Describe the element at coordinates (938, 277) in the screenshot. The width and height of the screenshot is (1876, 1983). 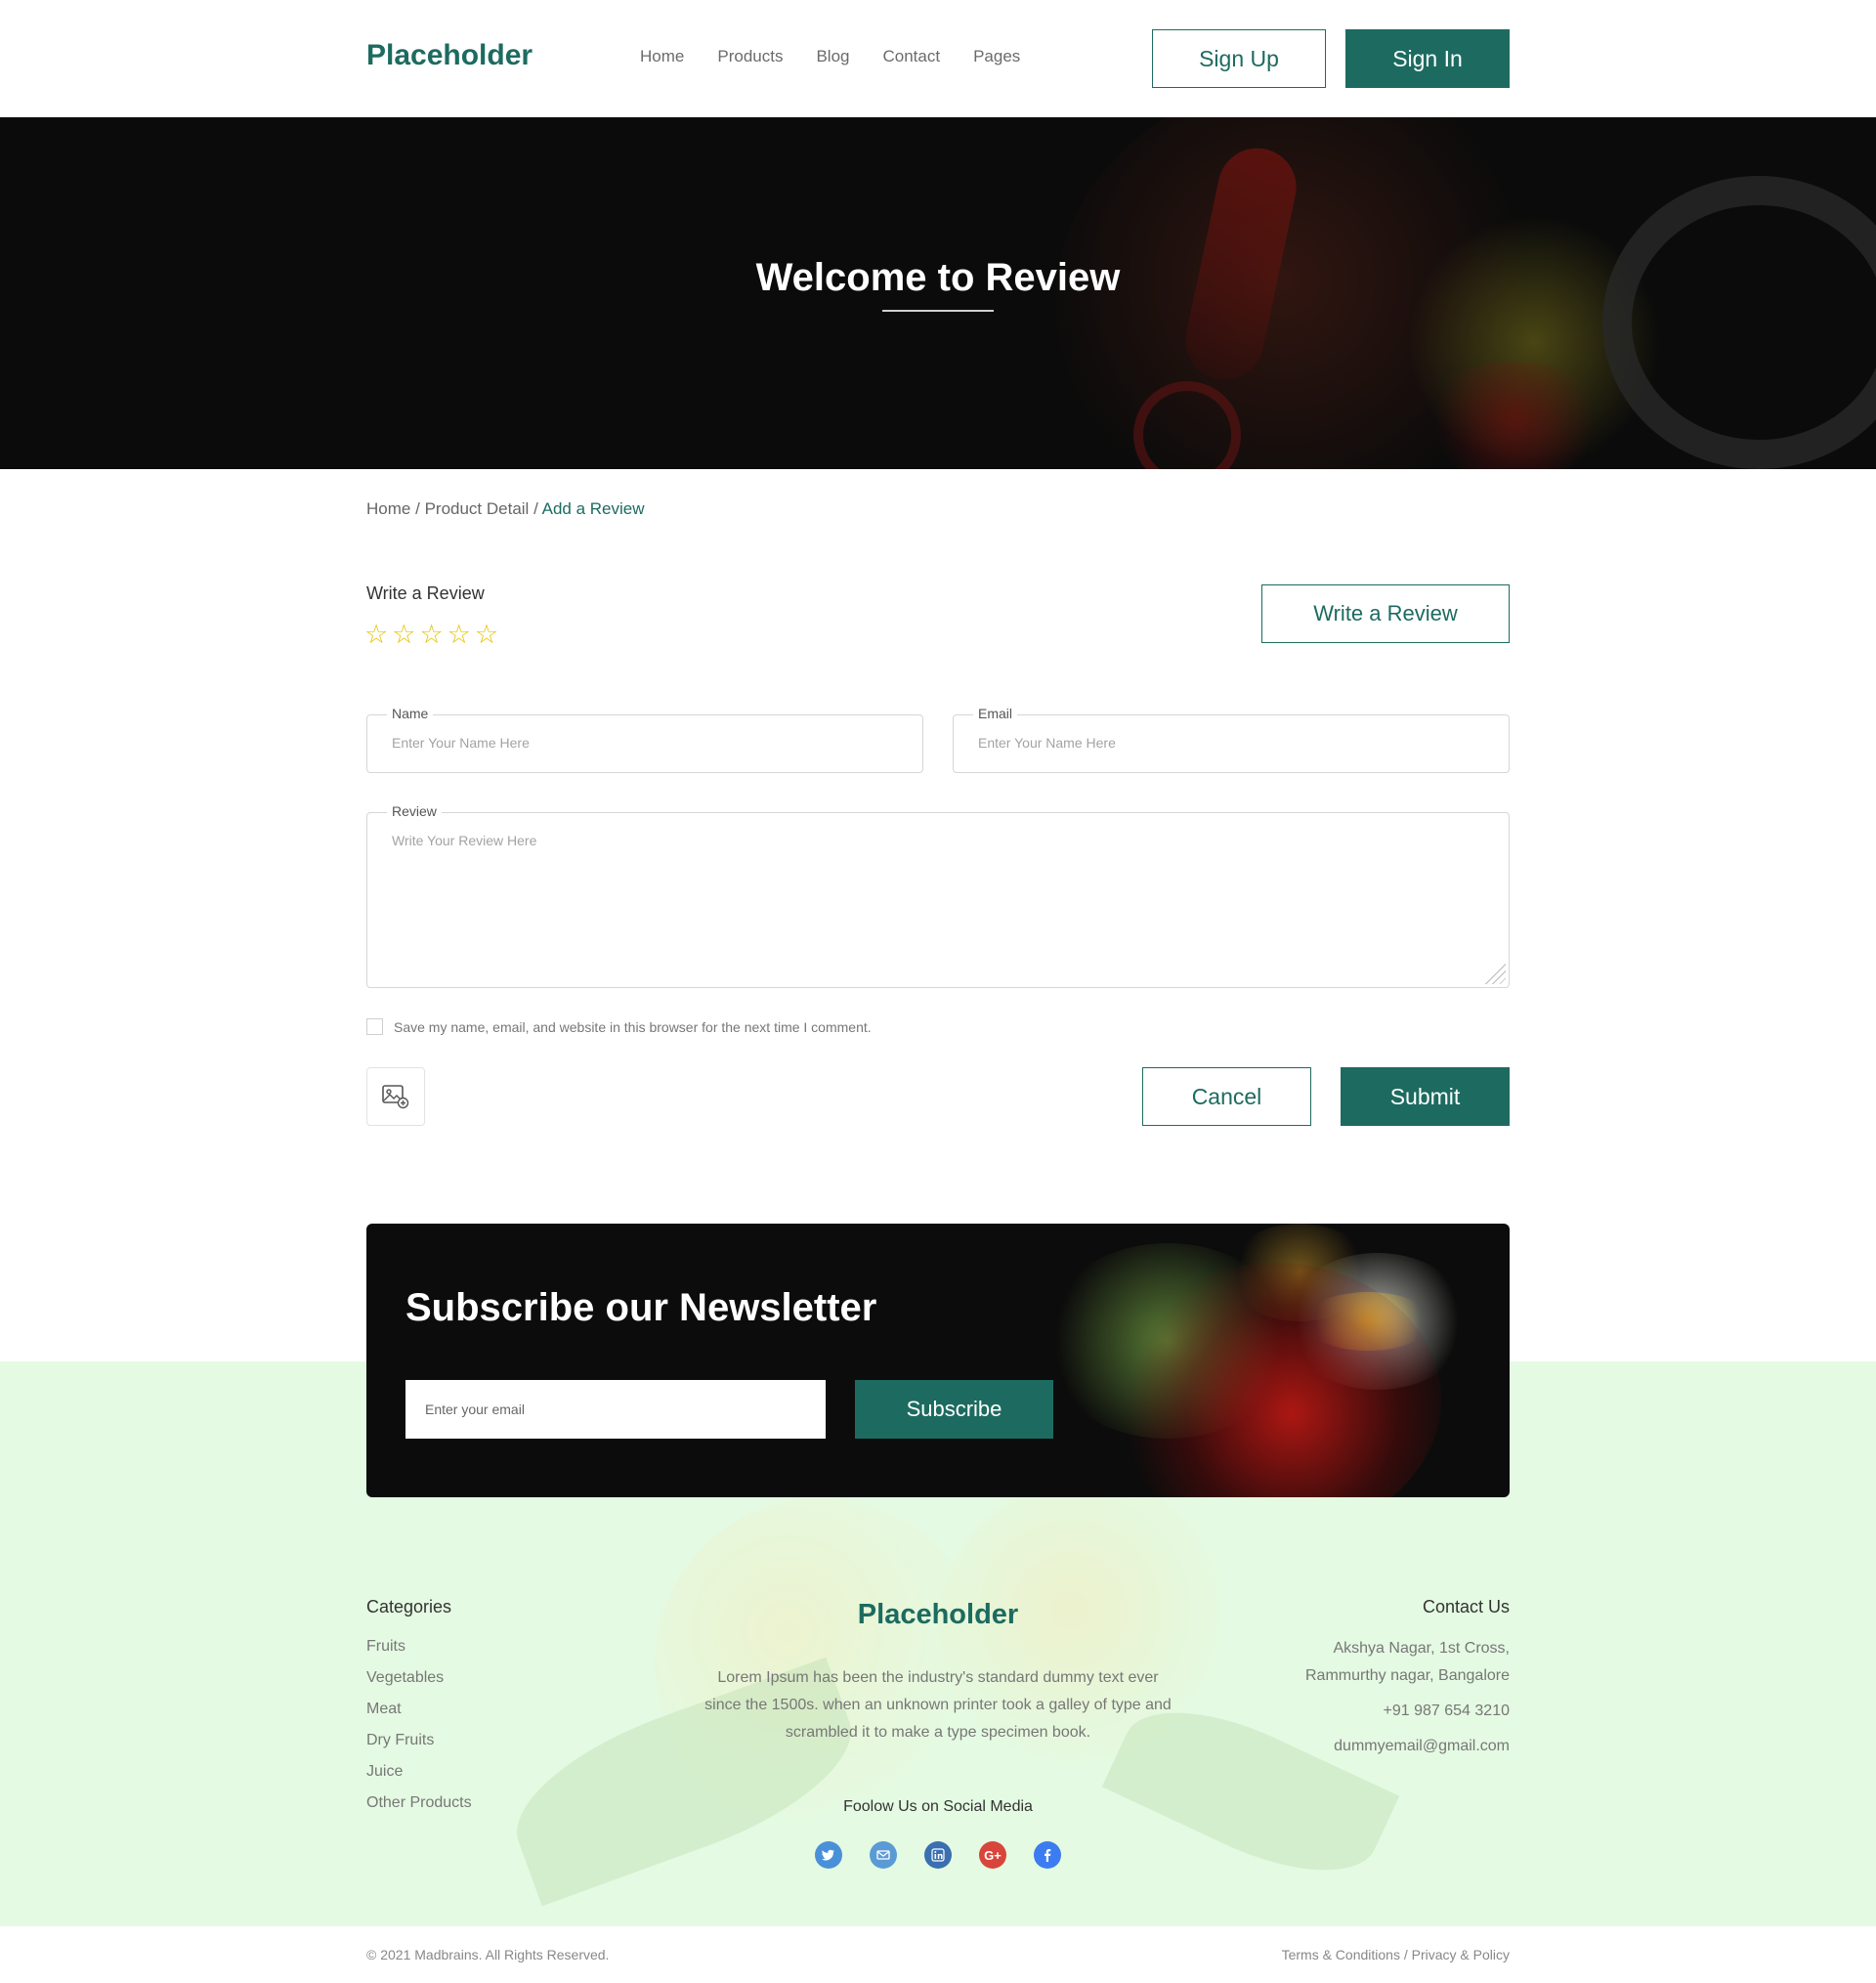
I see `hero-title: Welcome to Review` at that location.